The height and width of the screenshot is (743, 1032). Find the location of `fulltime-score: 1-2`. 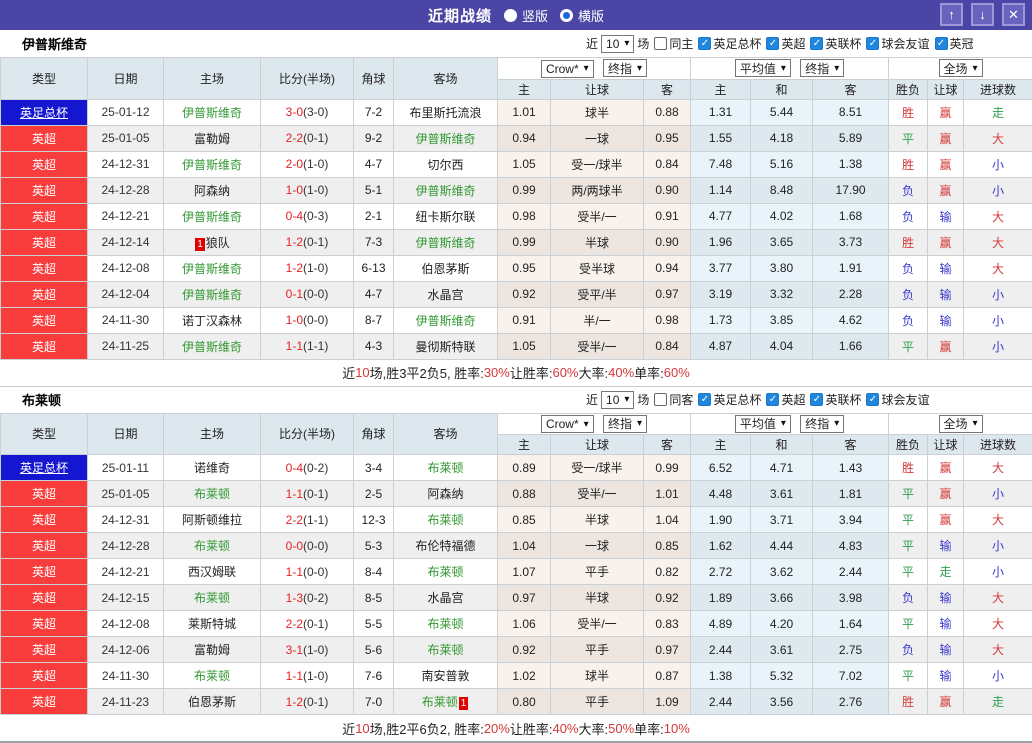

fulltime-score: 1-2 is located at coordinates (294, 242).